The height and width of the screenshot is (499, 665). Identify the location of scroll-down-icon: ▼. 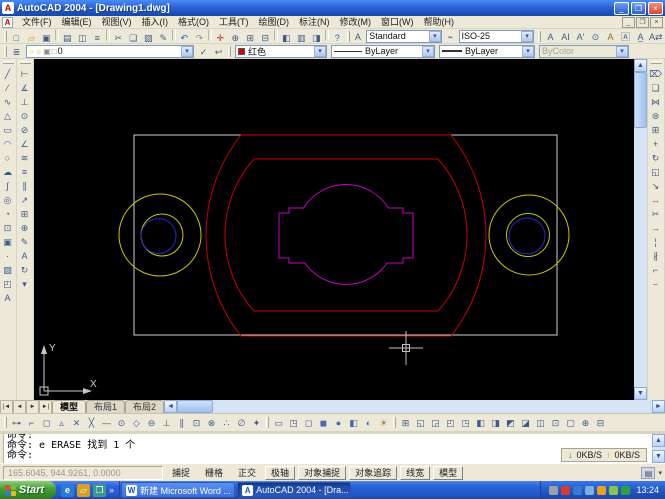
(658, 456).